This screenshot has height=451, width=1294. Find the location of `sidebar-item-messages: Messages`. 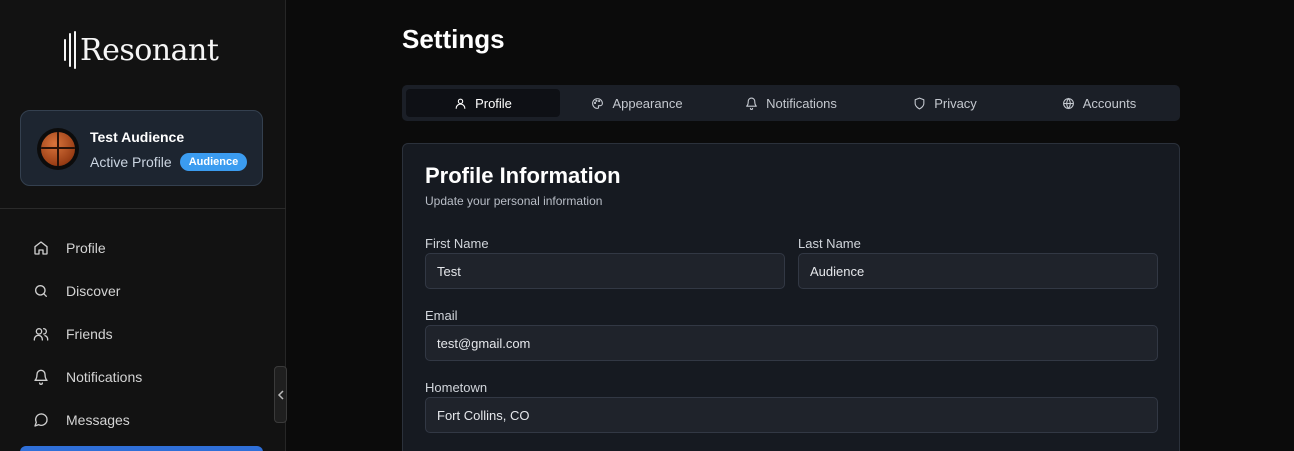

sidebar-item-messages: Messages is located at coordinates (141, 419).